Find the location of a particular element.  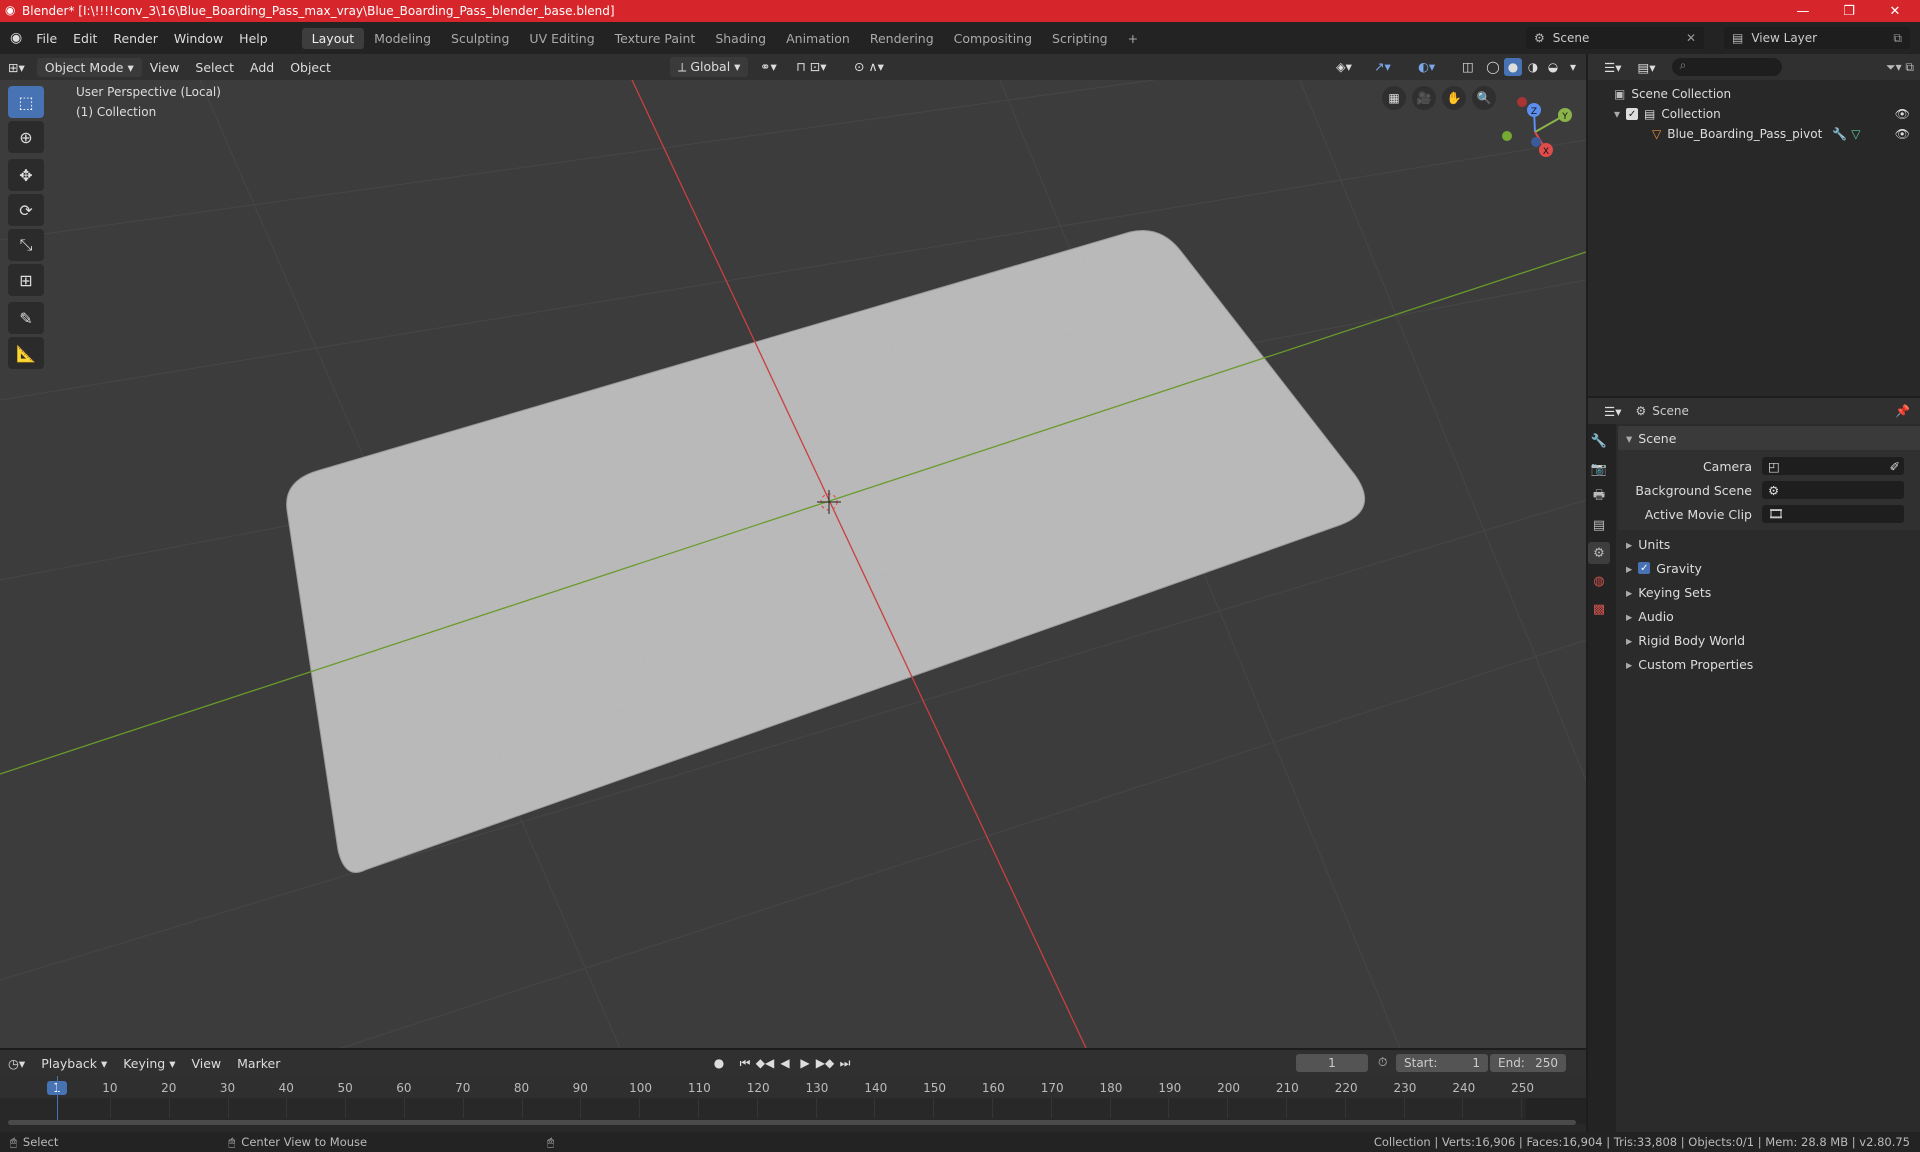

outliner-row-scene-collection: ▣ Scene Collection is located at coordinates (1754, 94).